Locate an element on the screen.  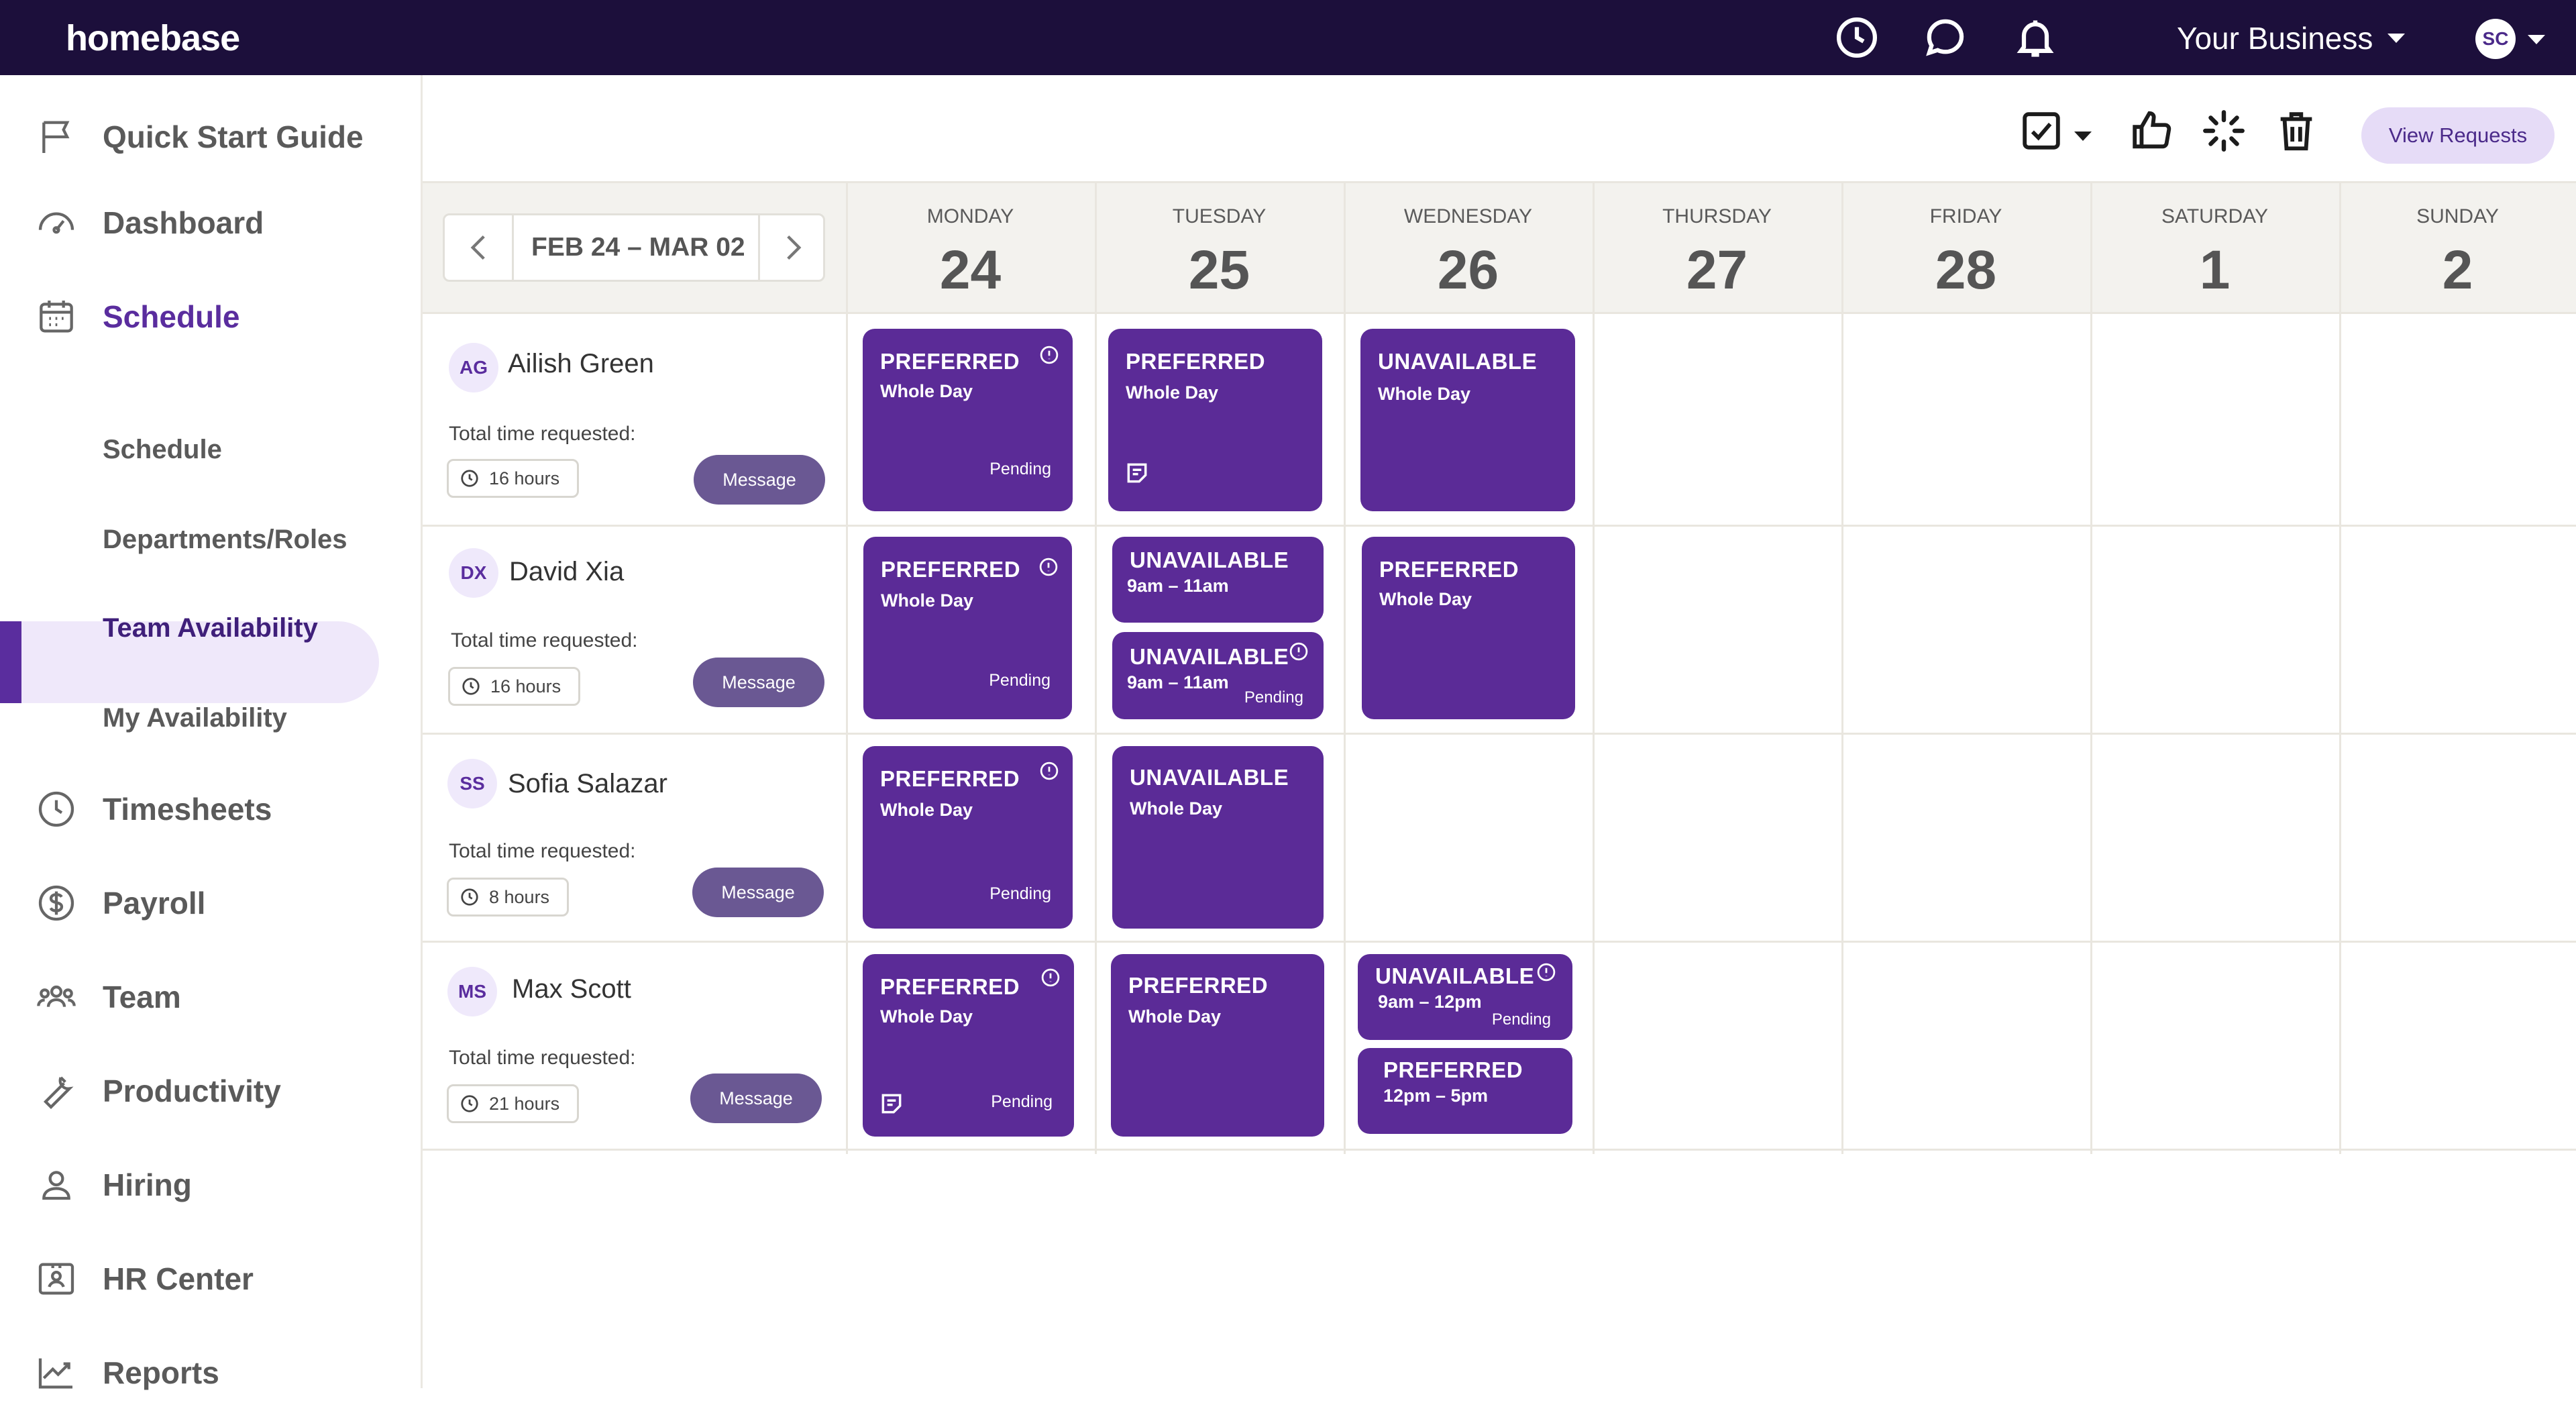
sidebar-item-label: Productivity is located at coordinates (192, 1091).